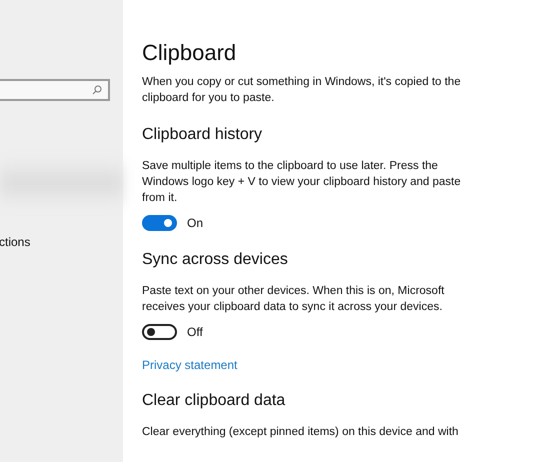 The height and width of the screenshot is (462, 534). Describe the element at coordinates (55, 90) in the screenshot. I see `search-field` at that location.